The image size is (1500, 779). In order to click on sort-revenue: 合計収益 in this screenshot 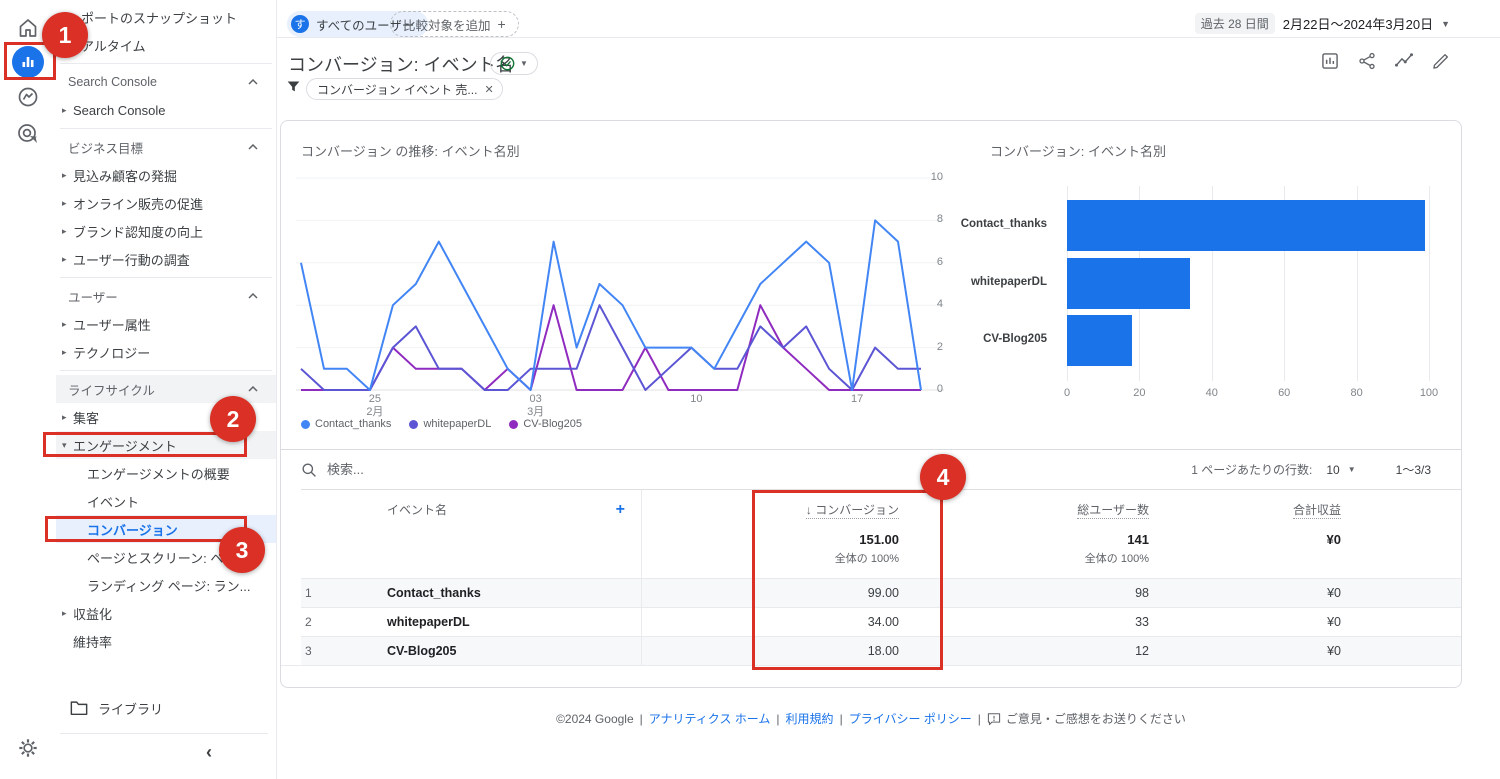, I will do `click(1316, 511)`.